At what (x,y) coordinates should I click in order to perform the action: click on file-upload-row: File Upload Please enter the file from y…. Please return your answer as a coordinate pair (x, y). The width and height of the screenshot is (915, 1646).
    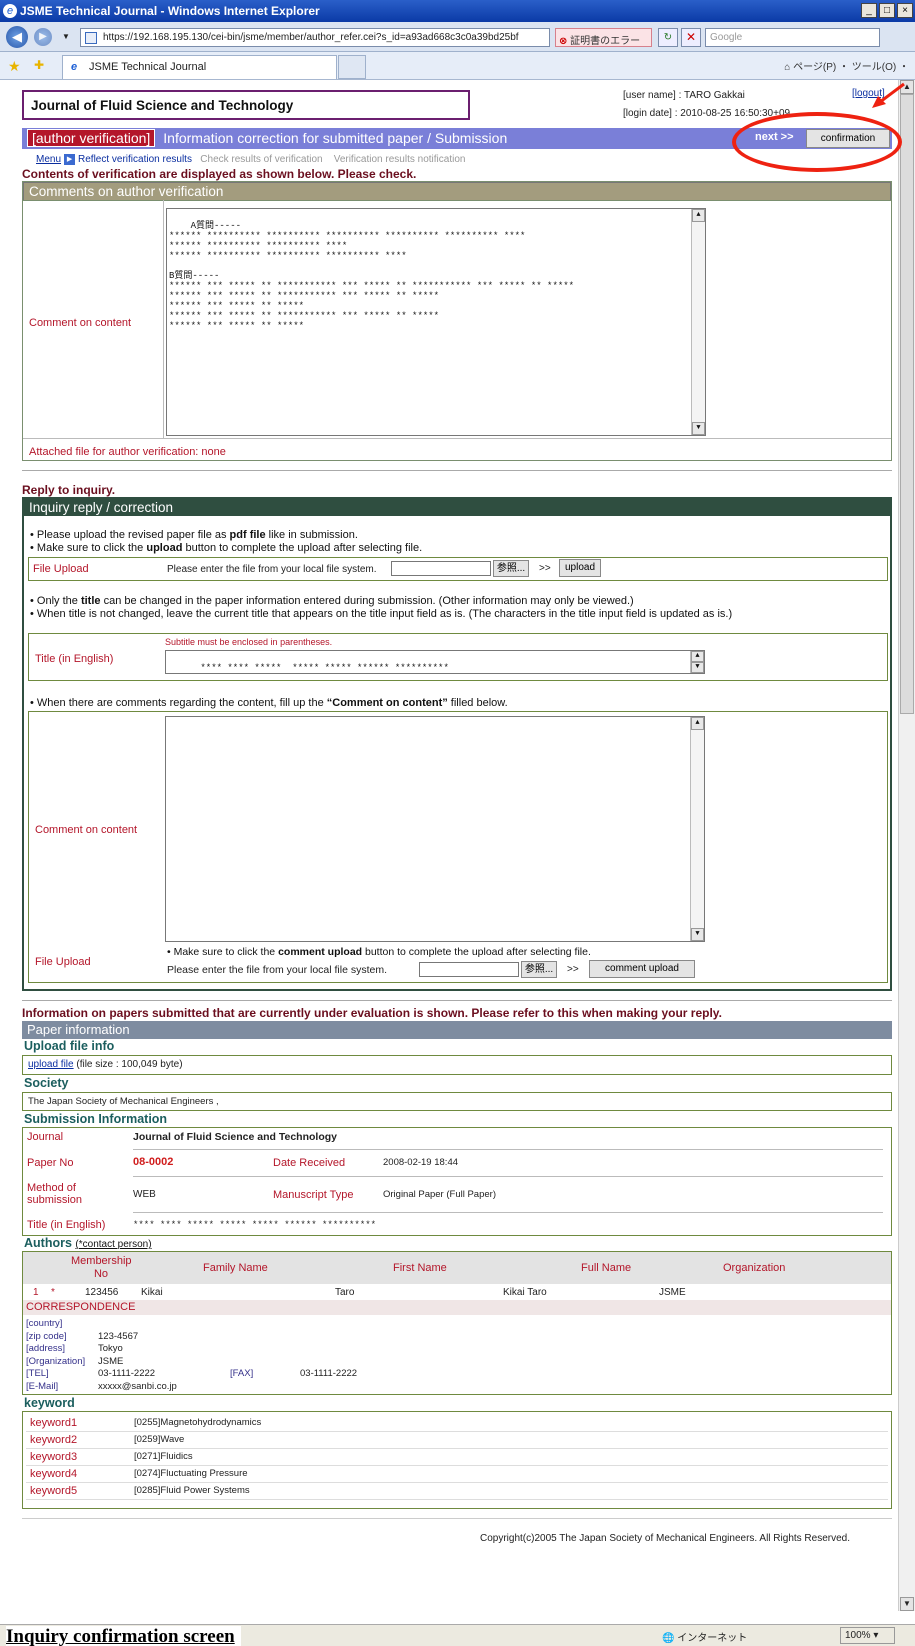
    Looking at the image, I should click on (458, 569).